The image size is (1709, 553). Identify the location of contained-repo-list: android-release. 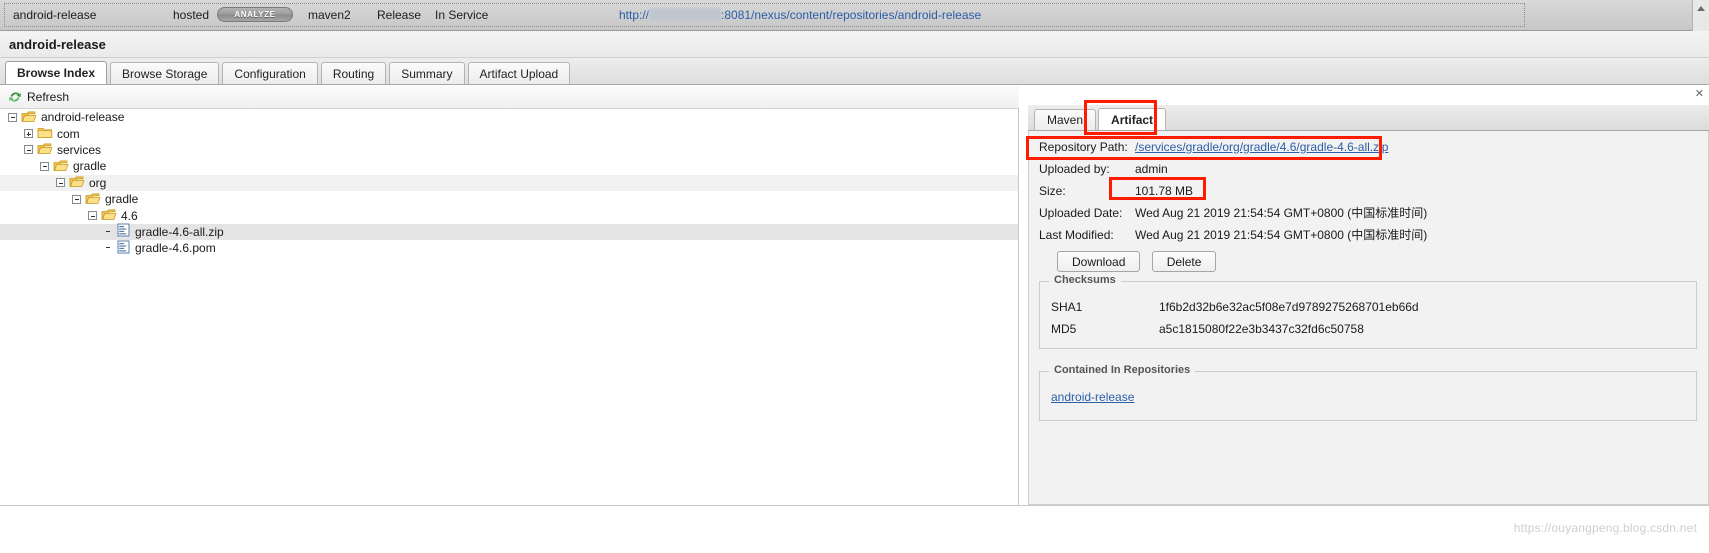
(1092, 397).